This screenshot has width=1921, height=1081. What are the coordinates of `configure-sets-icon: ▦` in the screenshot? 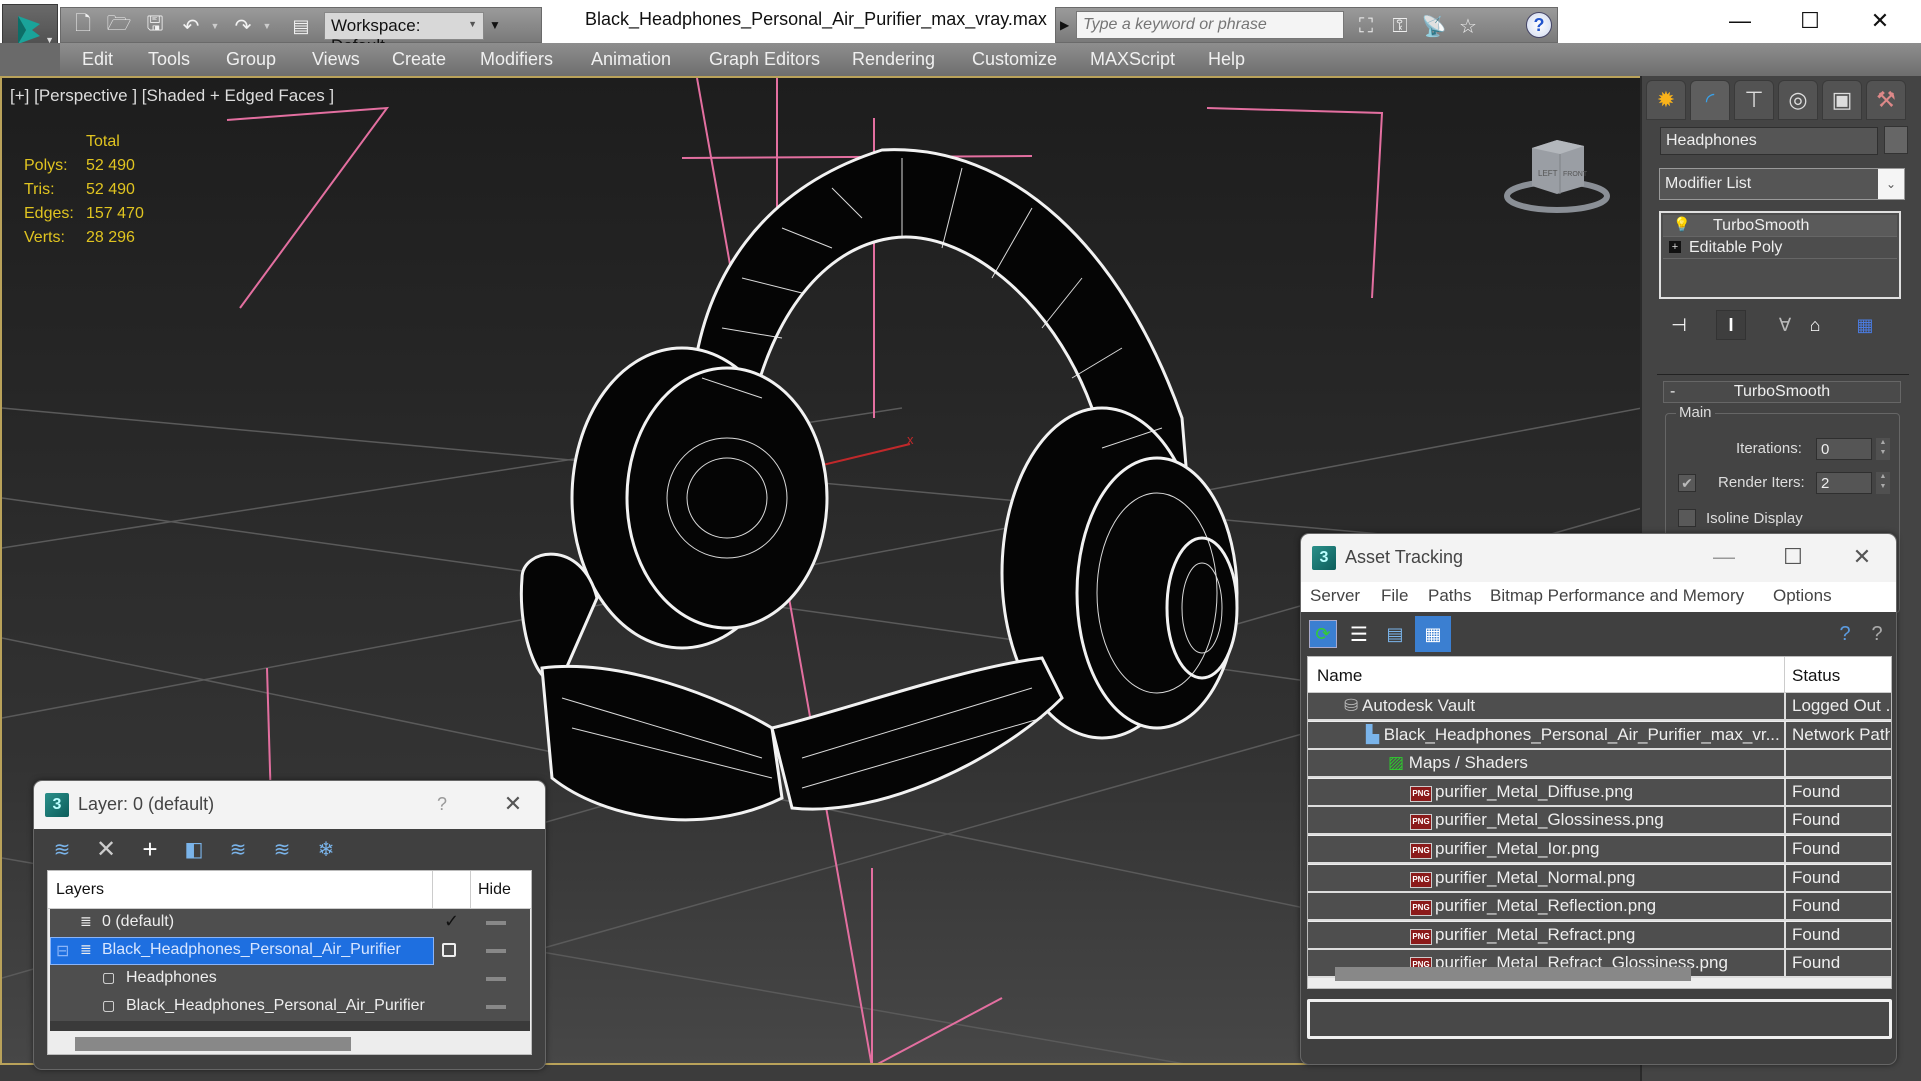 It's located at (1865, 325).